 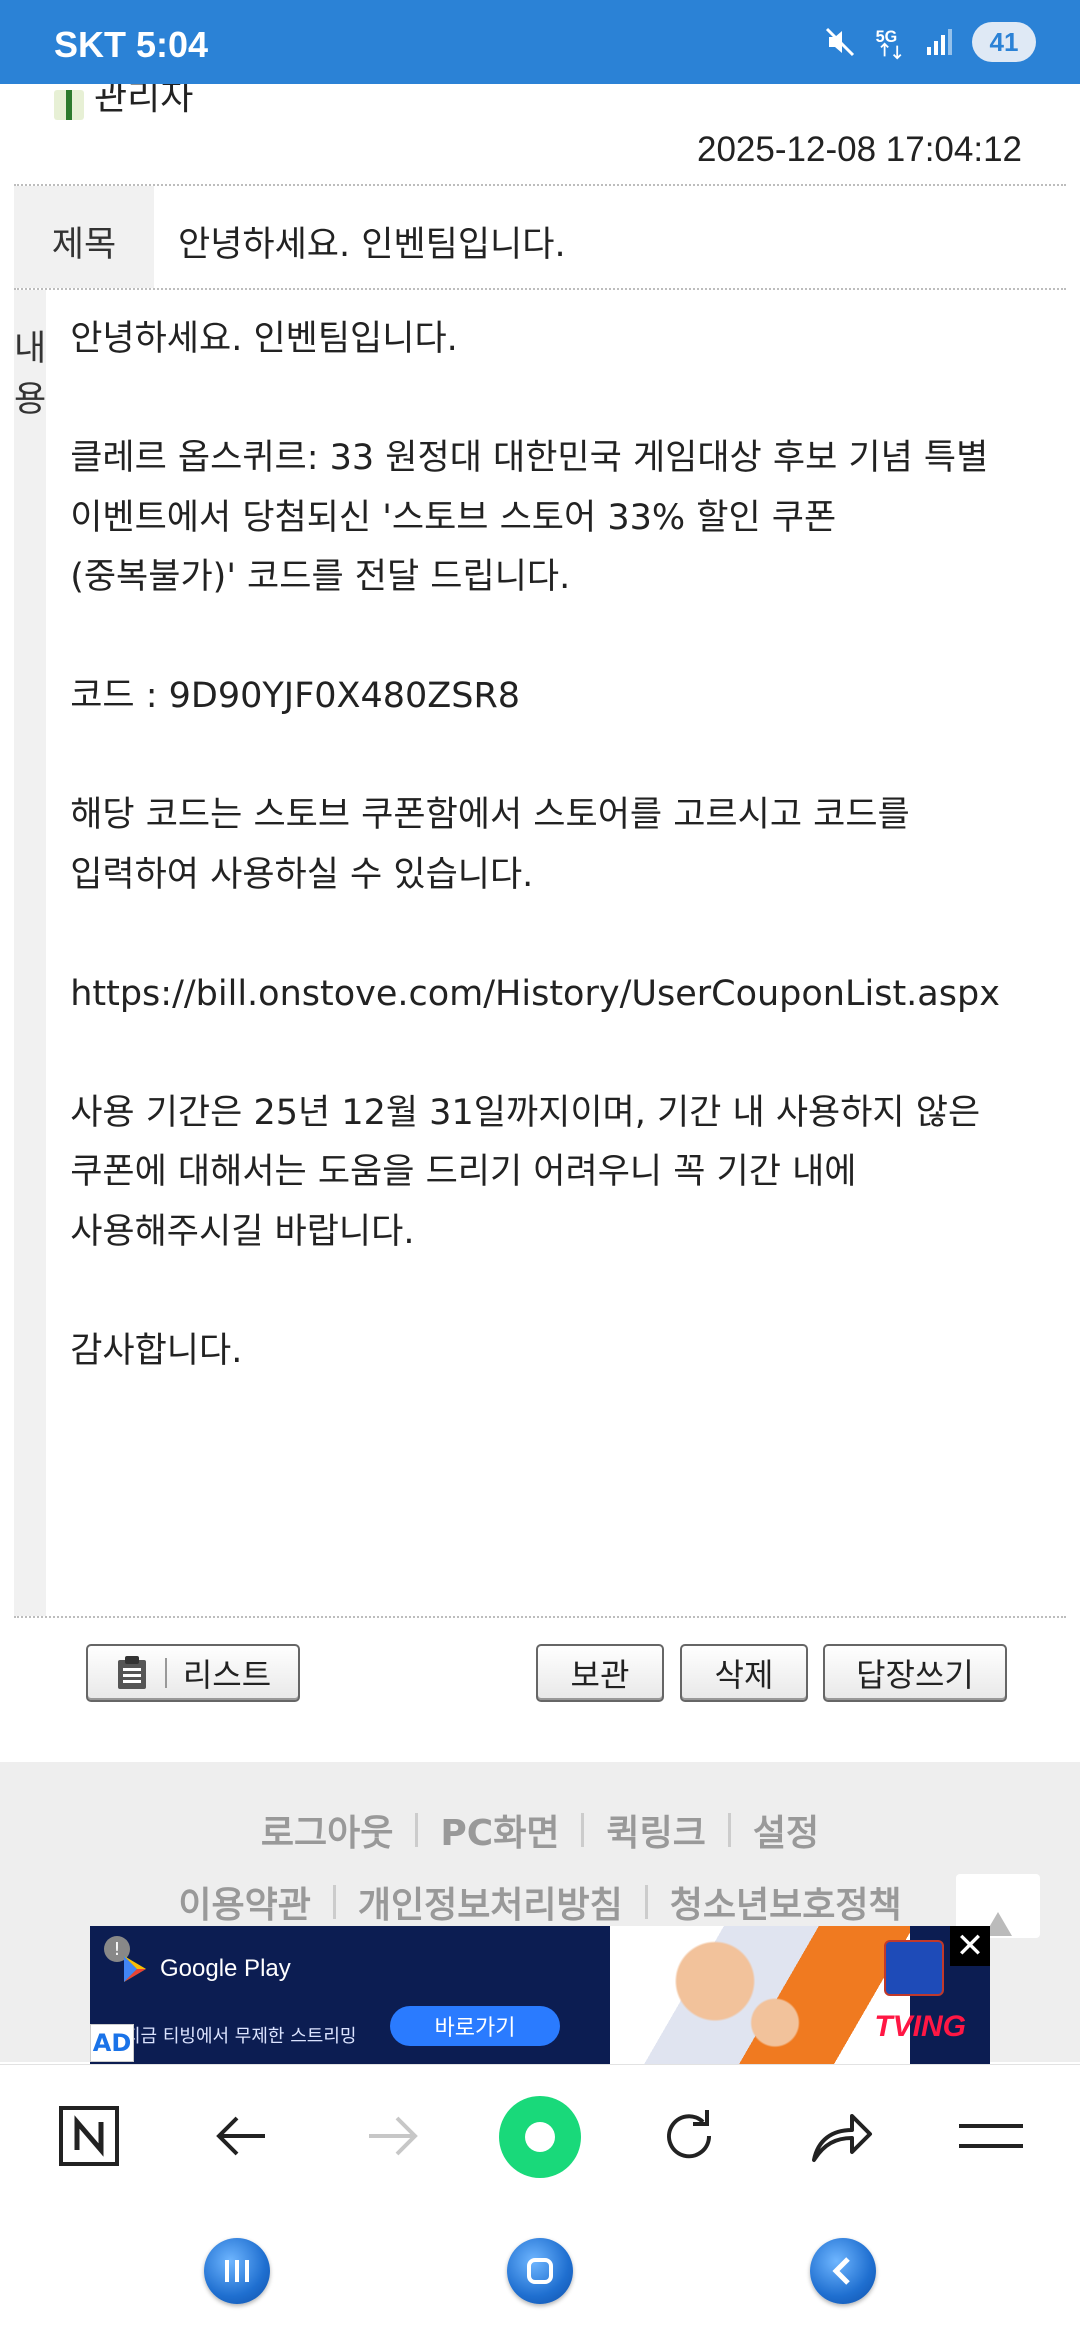 I want to click on mute-icon, so click(x=840, y=42).